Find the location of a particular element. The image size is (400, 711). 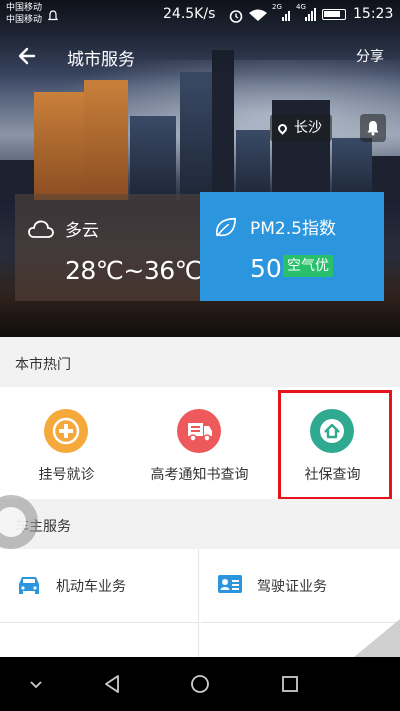

app-bar: 城市服务 分享 is located at coordinates (200, 56).